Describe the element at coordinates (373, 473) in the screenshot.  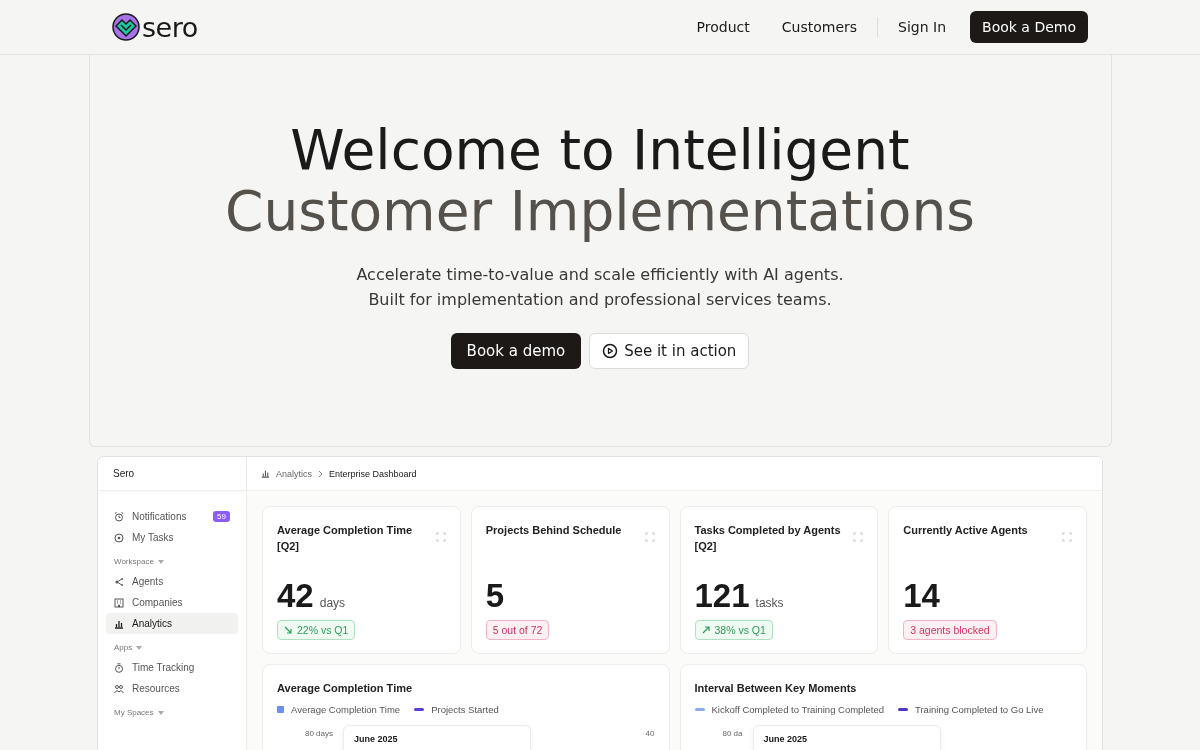
I see `breadcrumb-link: Enterprise Dashboard` at that location.